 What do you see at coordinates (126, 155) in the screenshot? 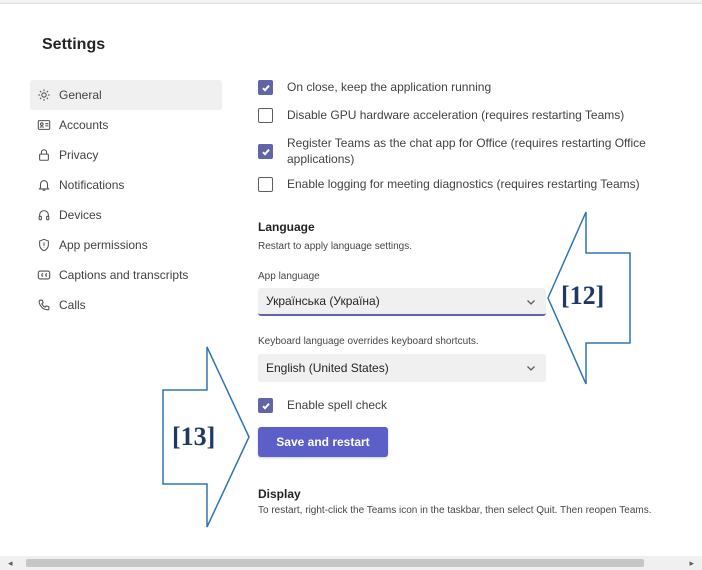
I see `sidebar-item-privacy: Privacy` at bounding box center [126, 155].